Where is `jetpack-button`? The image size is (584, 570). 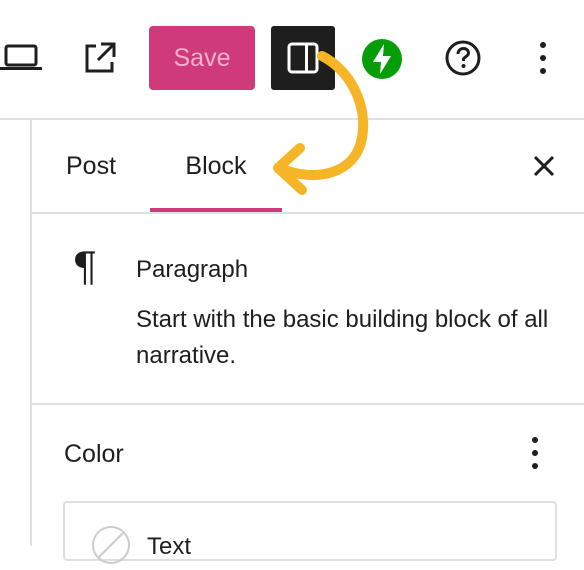 jetpack-button is located at coordinates (382, 59).